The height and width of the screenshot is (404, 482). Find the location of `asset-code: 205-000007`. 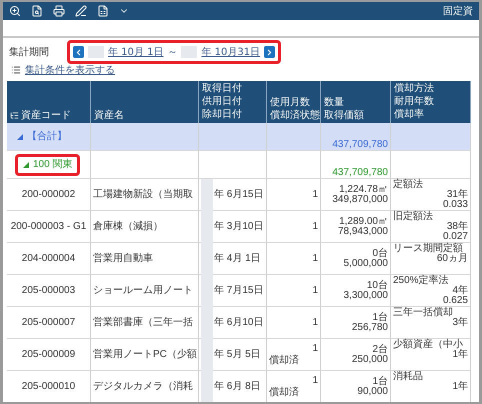

asset-code: 205-000007 is located at coordinates (49, 323).